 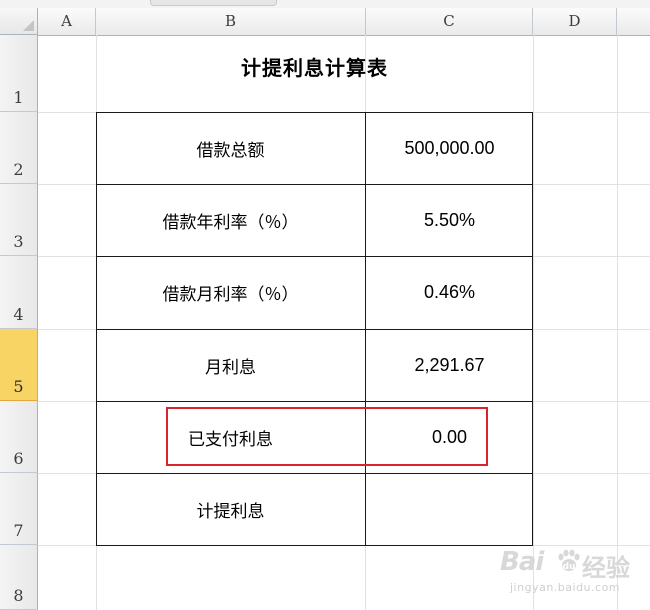 What do you see at coordinates (28, 25) in the screenshot?
I see `select-all-triangle-icon` at bounding box center [28, 25].